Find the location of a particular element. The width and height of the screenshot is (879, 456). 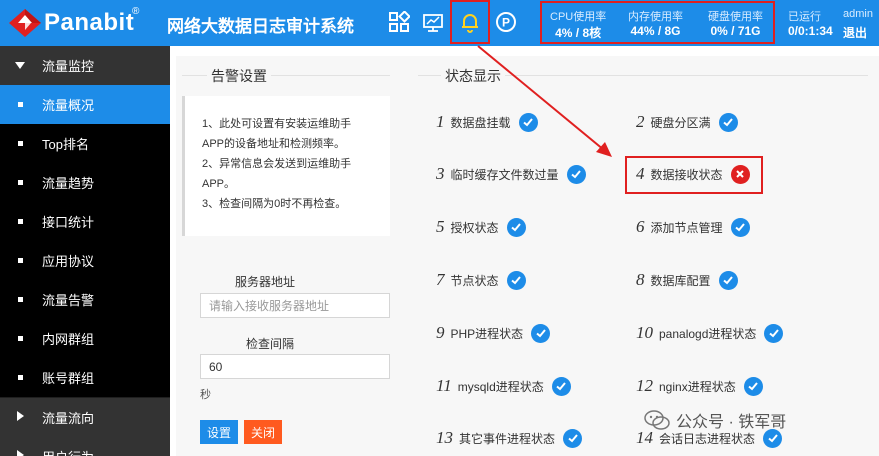

status-item: 2 硬盘分区满 is located at coordinates (687, 122).